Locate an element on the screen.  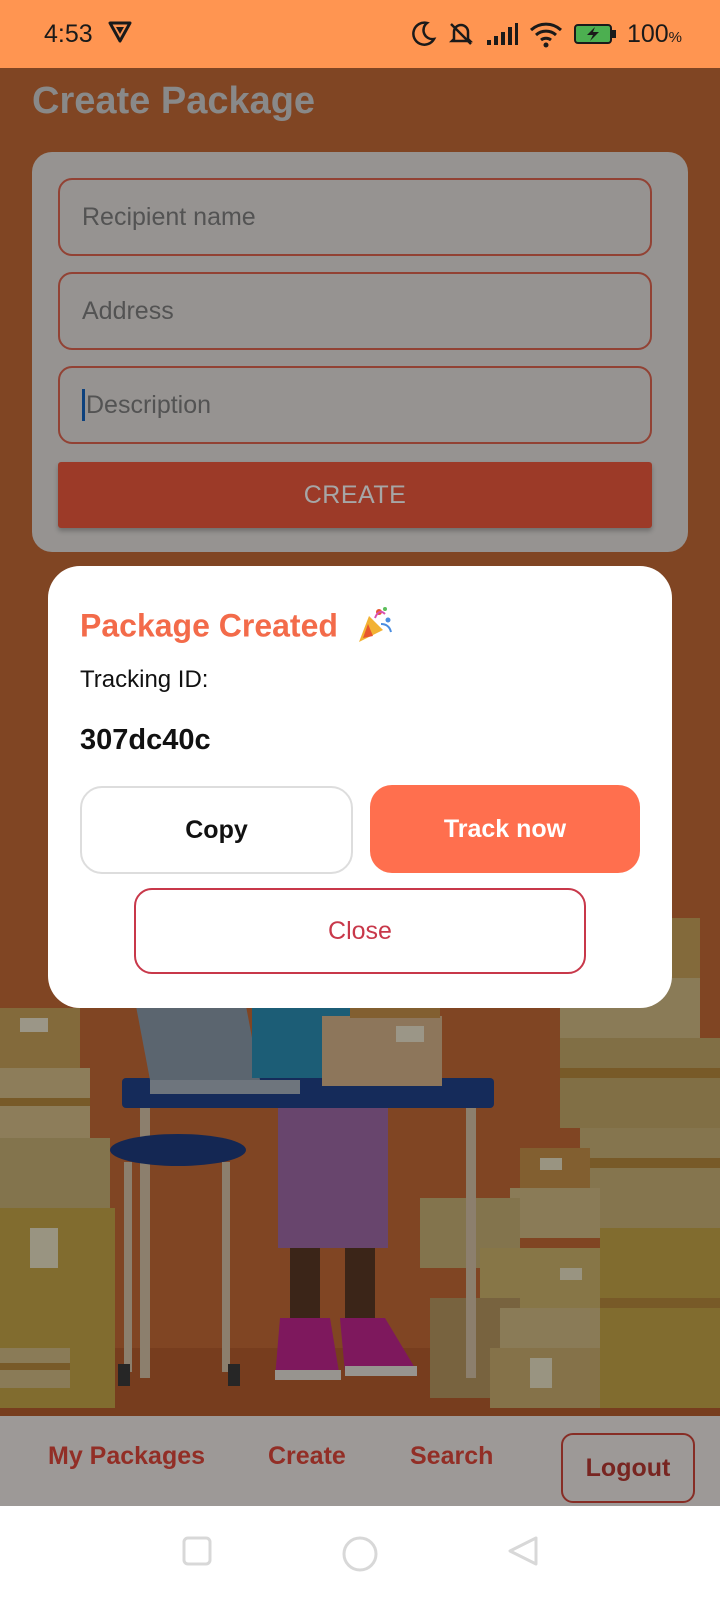
back-triangle-icon is located at coordinates (523, 1553).